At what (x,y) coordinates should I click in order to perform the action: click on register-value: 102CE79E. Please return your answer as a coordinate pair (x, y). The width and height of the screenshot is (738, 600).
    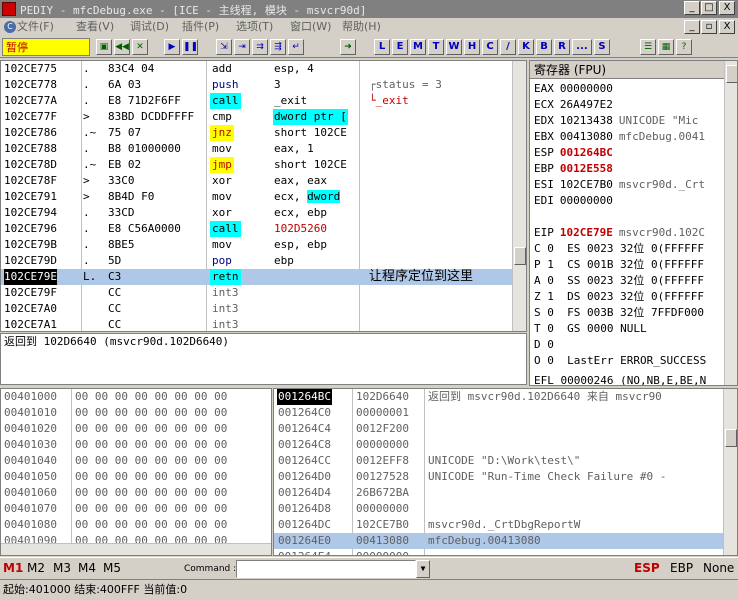
    Looking at the image, I should click on (586, 232).